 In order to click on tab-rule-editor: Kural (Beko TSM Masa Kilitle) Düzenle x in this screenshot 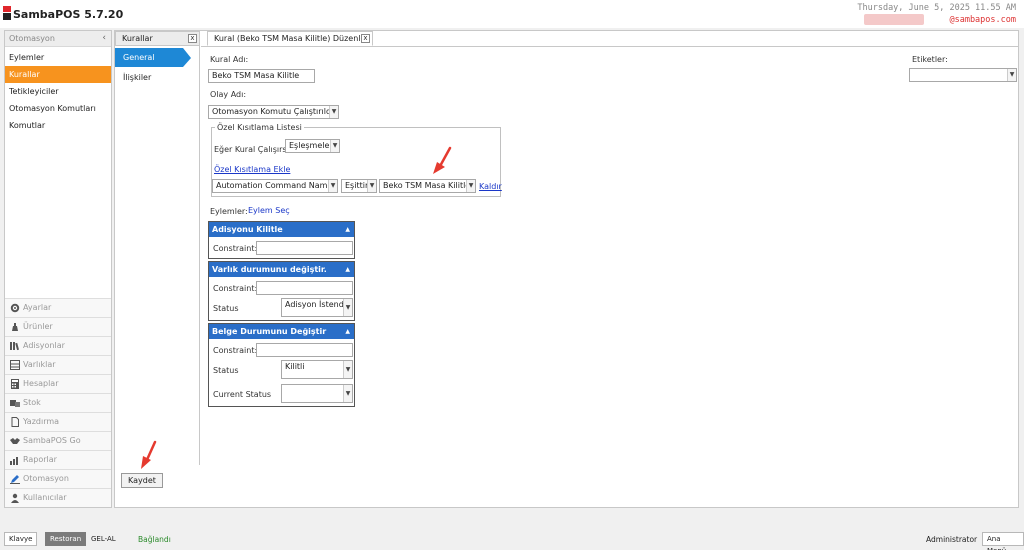, I will do `click(290, 38)`.